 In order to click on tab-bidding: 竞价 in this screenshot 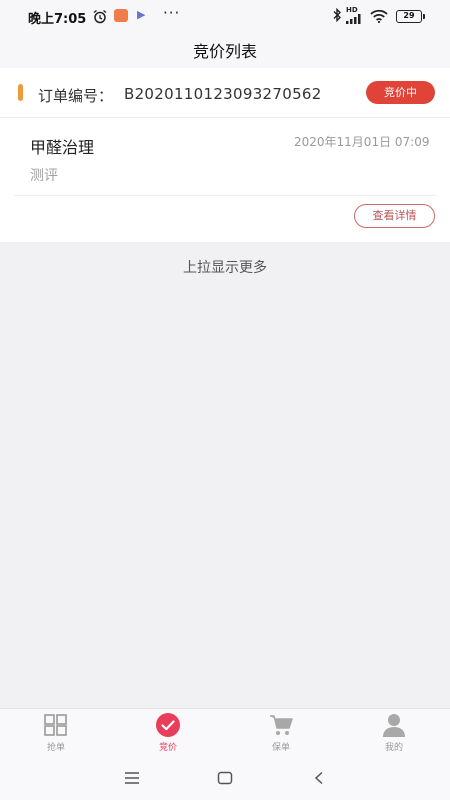, I will do `click(168, 735)`.